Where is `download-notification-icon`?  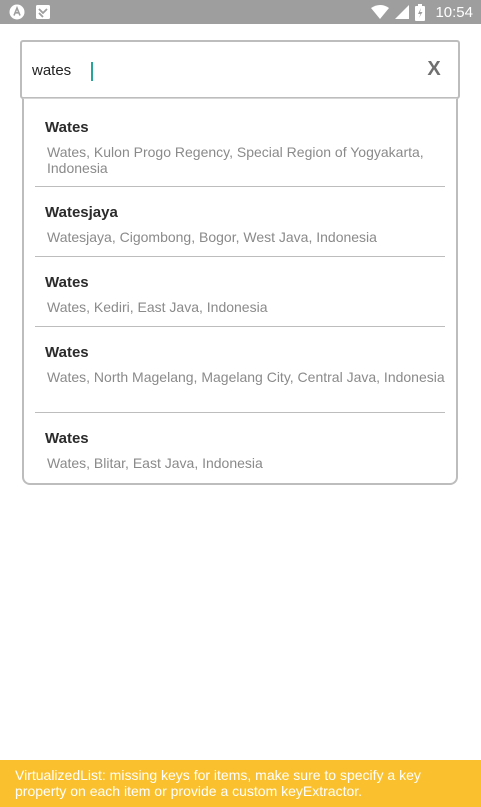 download-notification-icon is located at coordinates (43, 12).